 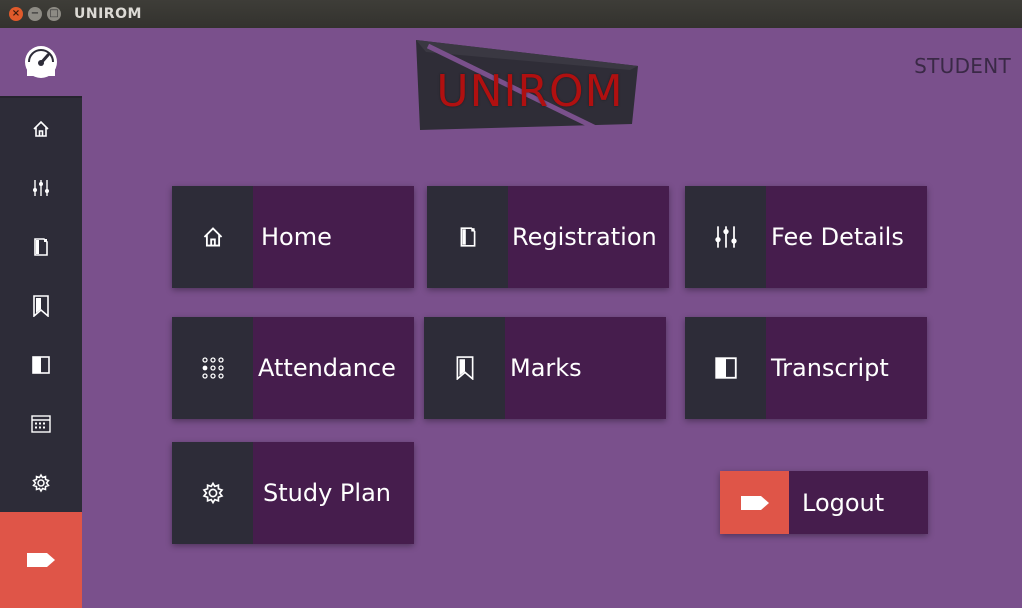 What do you see at coordinates (588, 237) in the screenshot?
I see `tile-registration-label: Registration` at bounding box center [588, 237].